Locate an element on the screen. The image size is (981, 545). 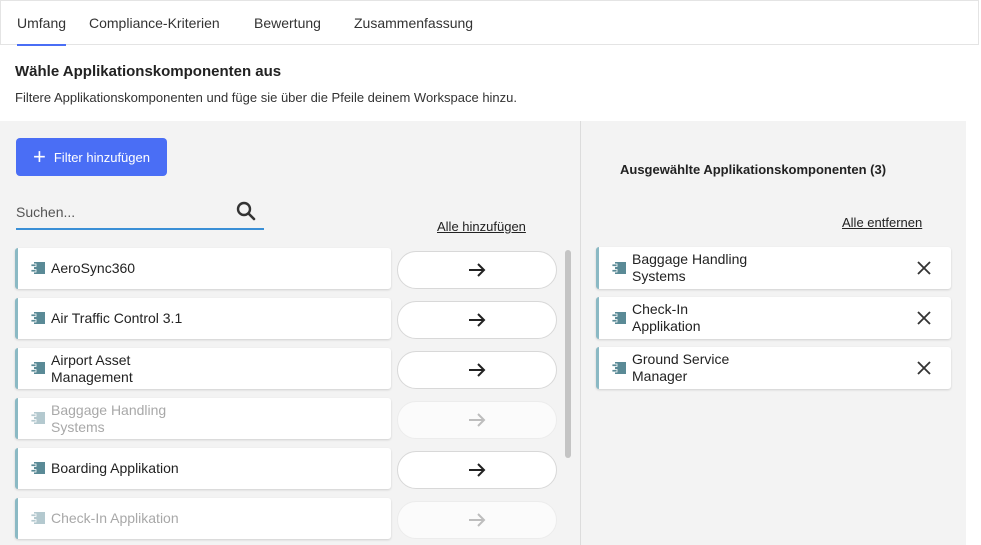
plus-icon: + is located at coordinates (39, 156).